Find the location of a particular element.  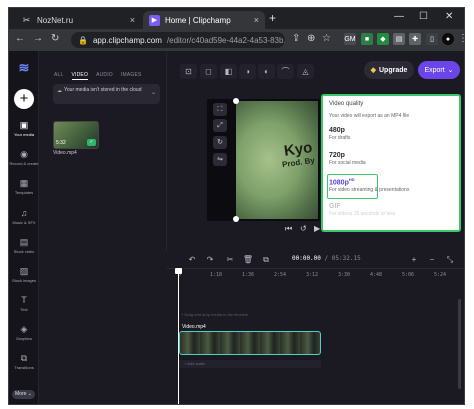

sidebar-item-label: Stock video is located at coordinates (24, 251).